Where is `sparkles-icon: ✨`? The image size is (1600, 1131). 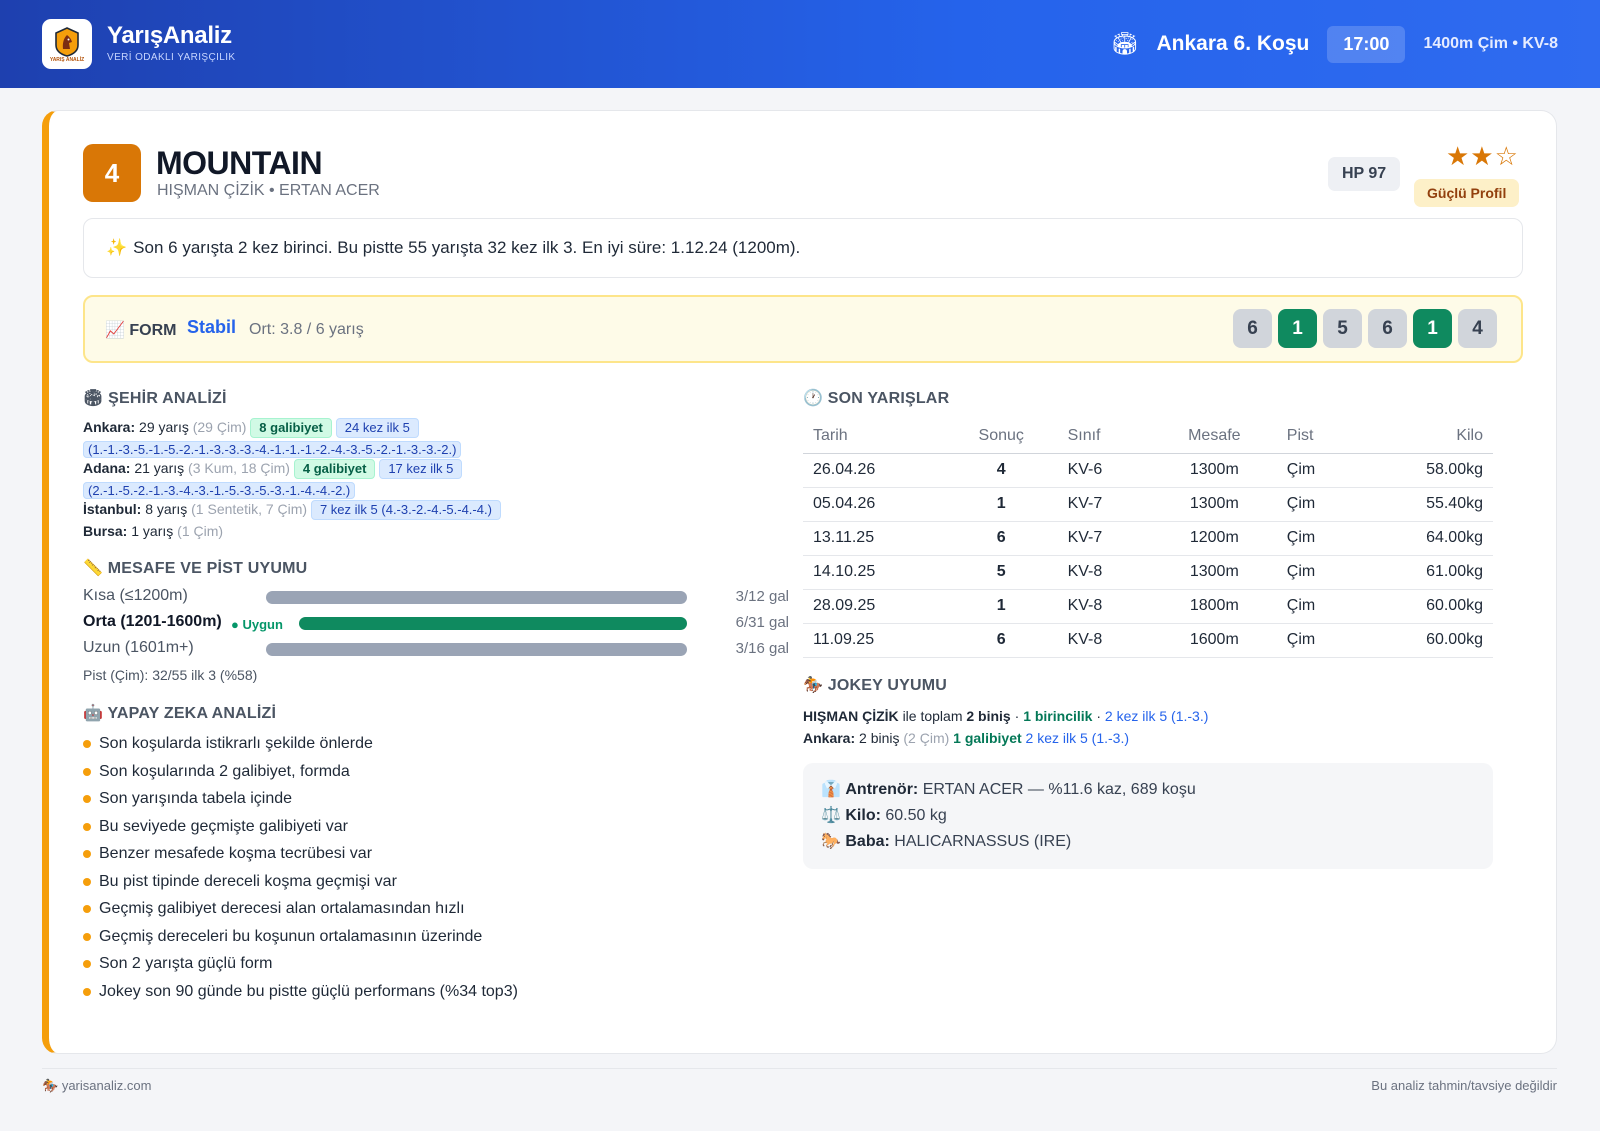
sparkles-icon: ✨ is located at coordinates (117, 247).